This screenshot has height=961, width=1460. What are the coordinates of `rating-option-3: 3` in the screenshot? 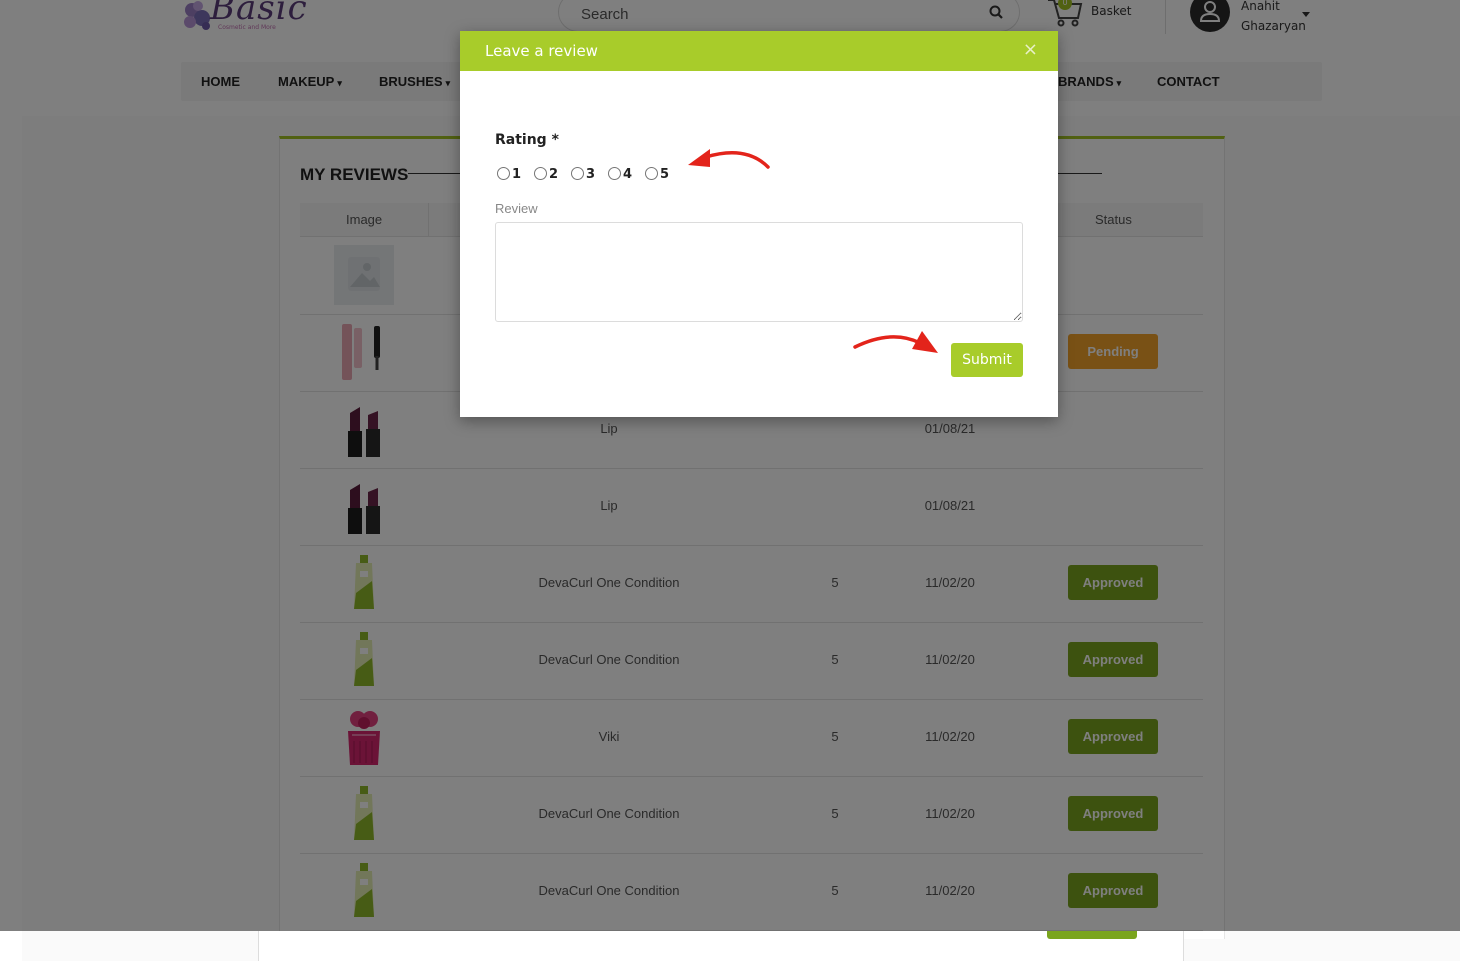 It's located at (583, 173).